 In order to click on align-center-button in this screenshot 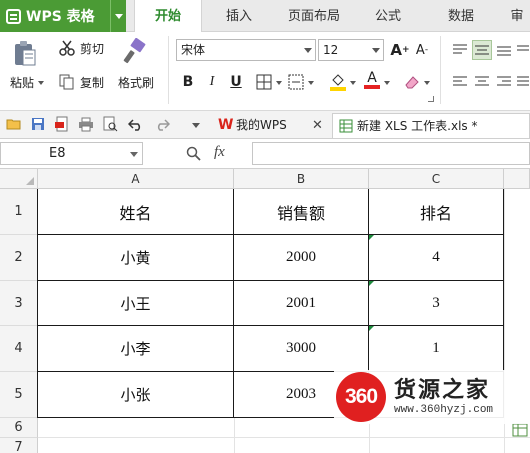, I will do `click(482, 82)`.